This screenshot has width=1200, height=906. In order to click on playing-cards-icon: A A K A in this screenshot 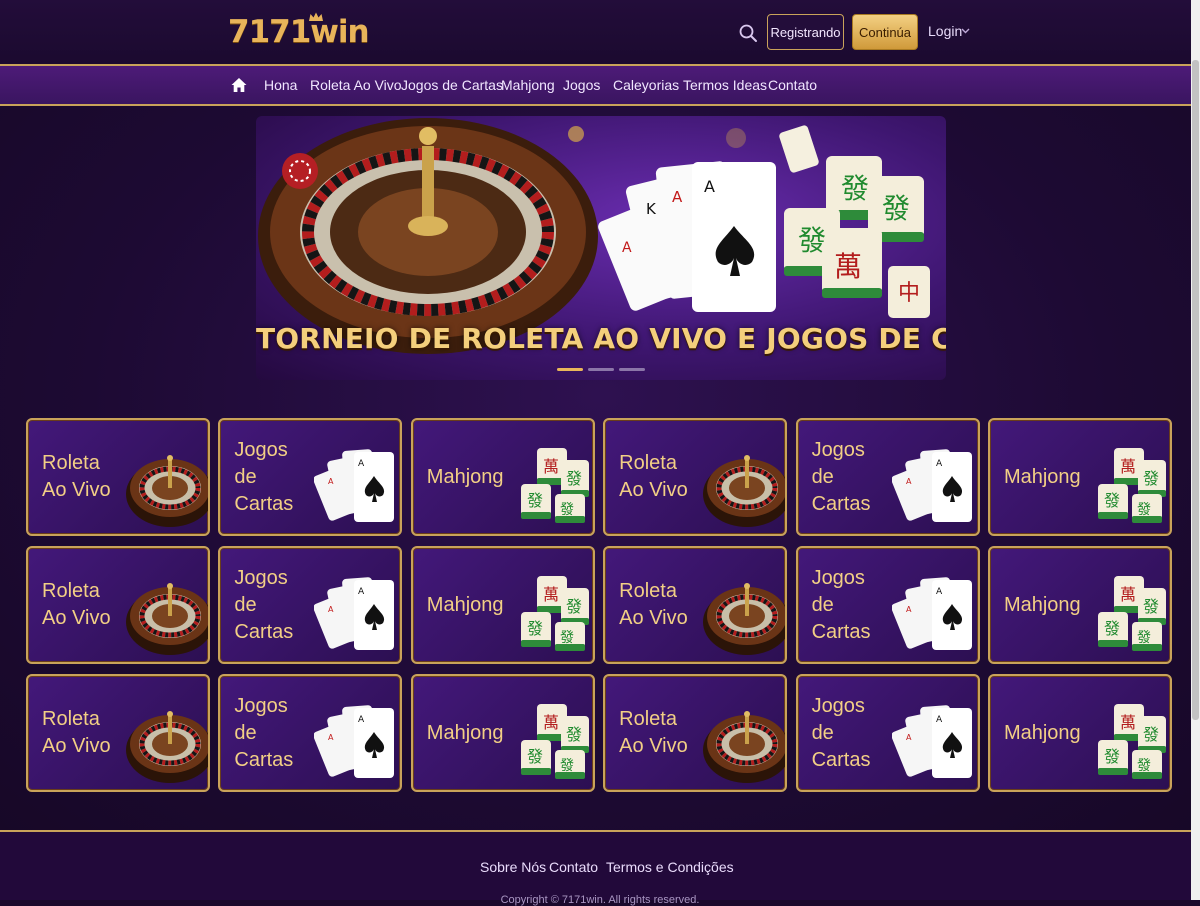, I will do `click(687, 236)`.